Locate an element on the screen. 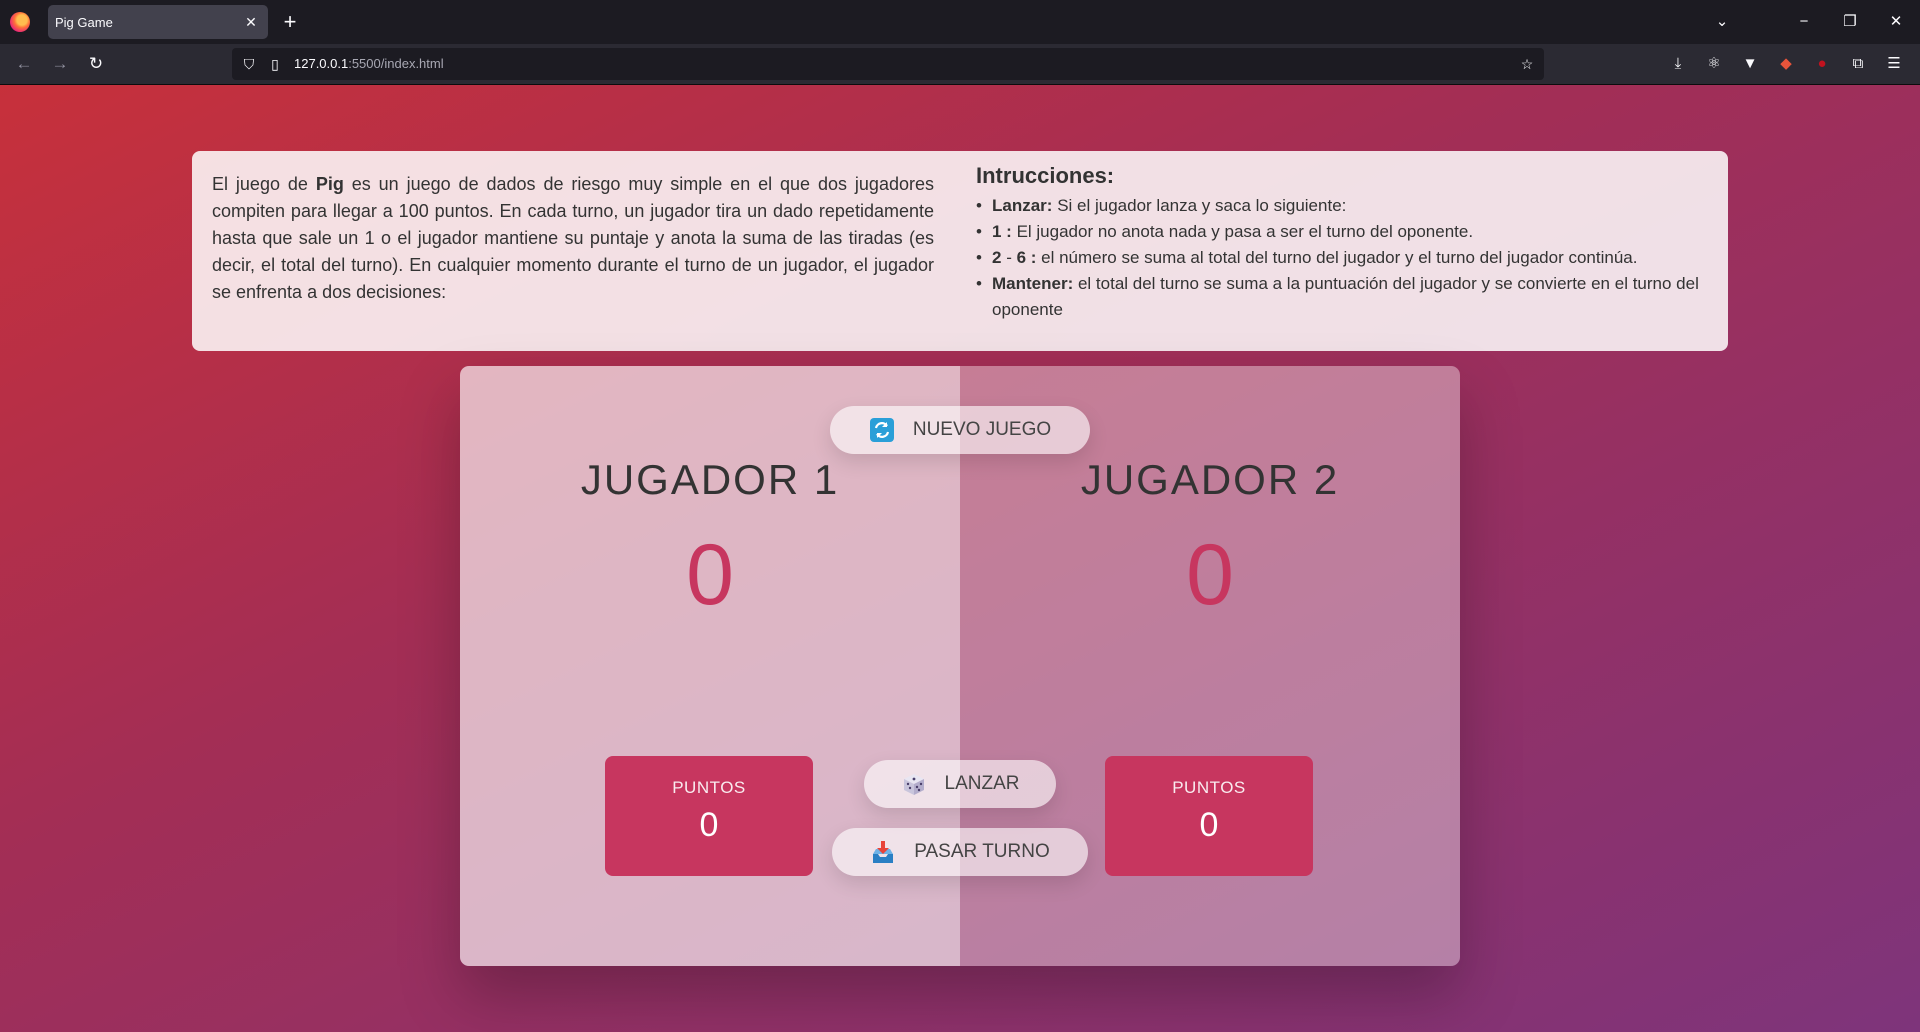  player-1-current-label: PUNTOS is located at coordinates (709, 787).